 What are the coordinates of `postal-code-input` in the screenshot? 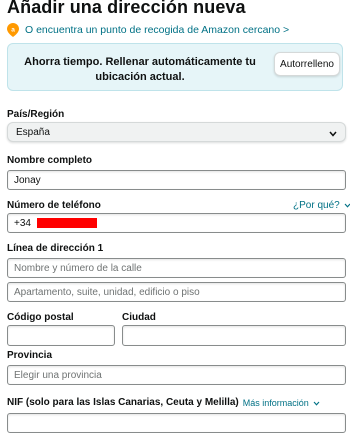 It's located at (61, 335).